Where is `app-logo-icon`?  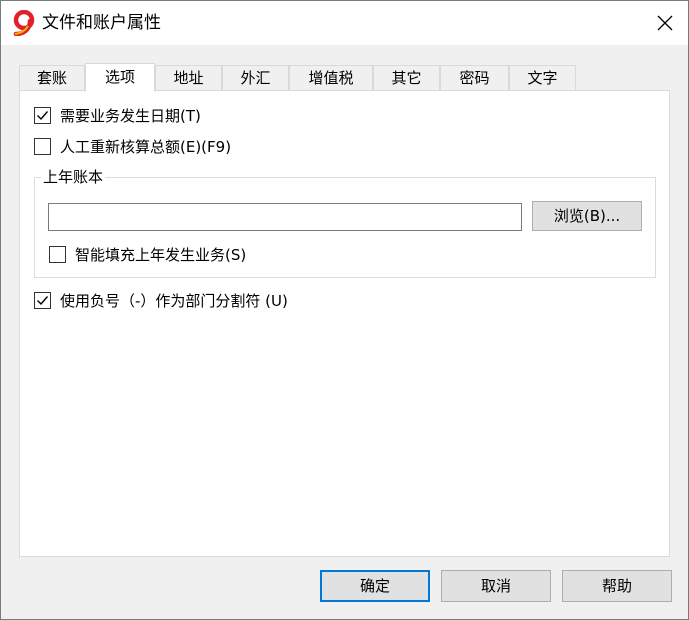 app-logo-icon is located at coordinates (24, 23).